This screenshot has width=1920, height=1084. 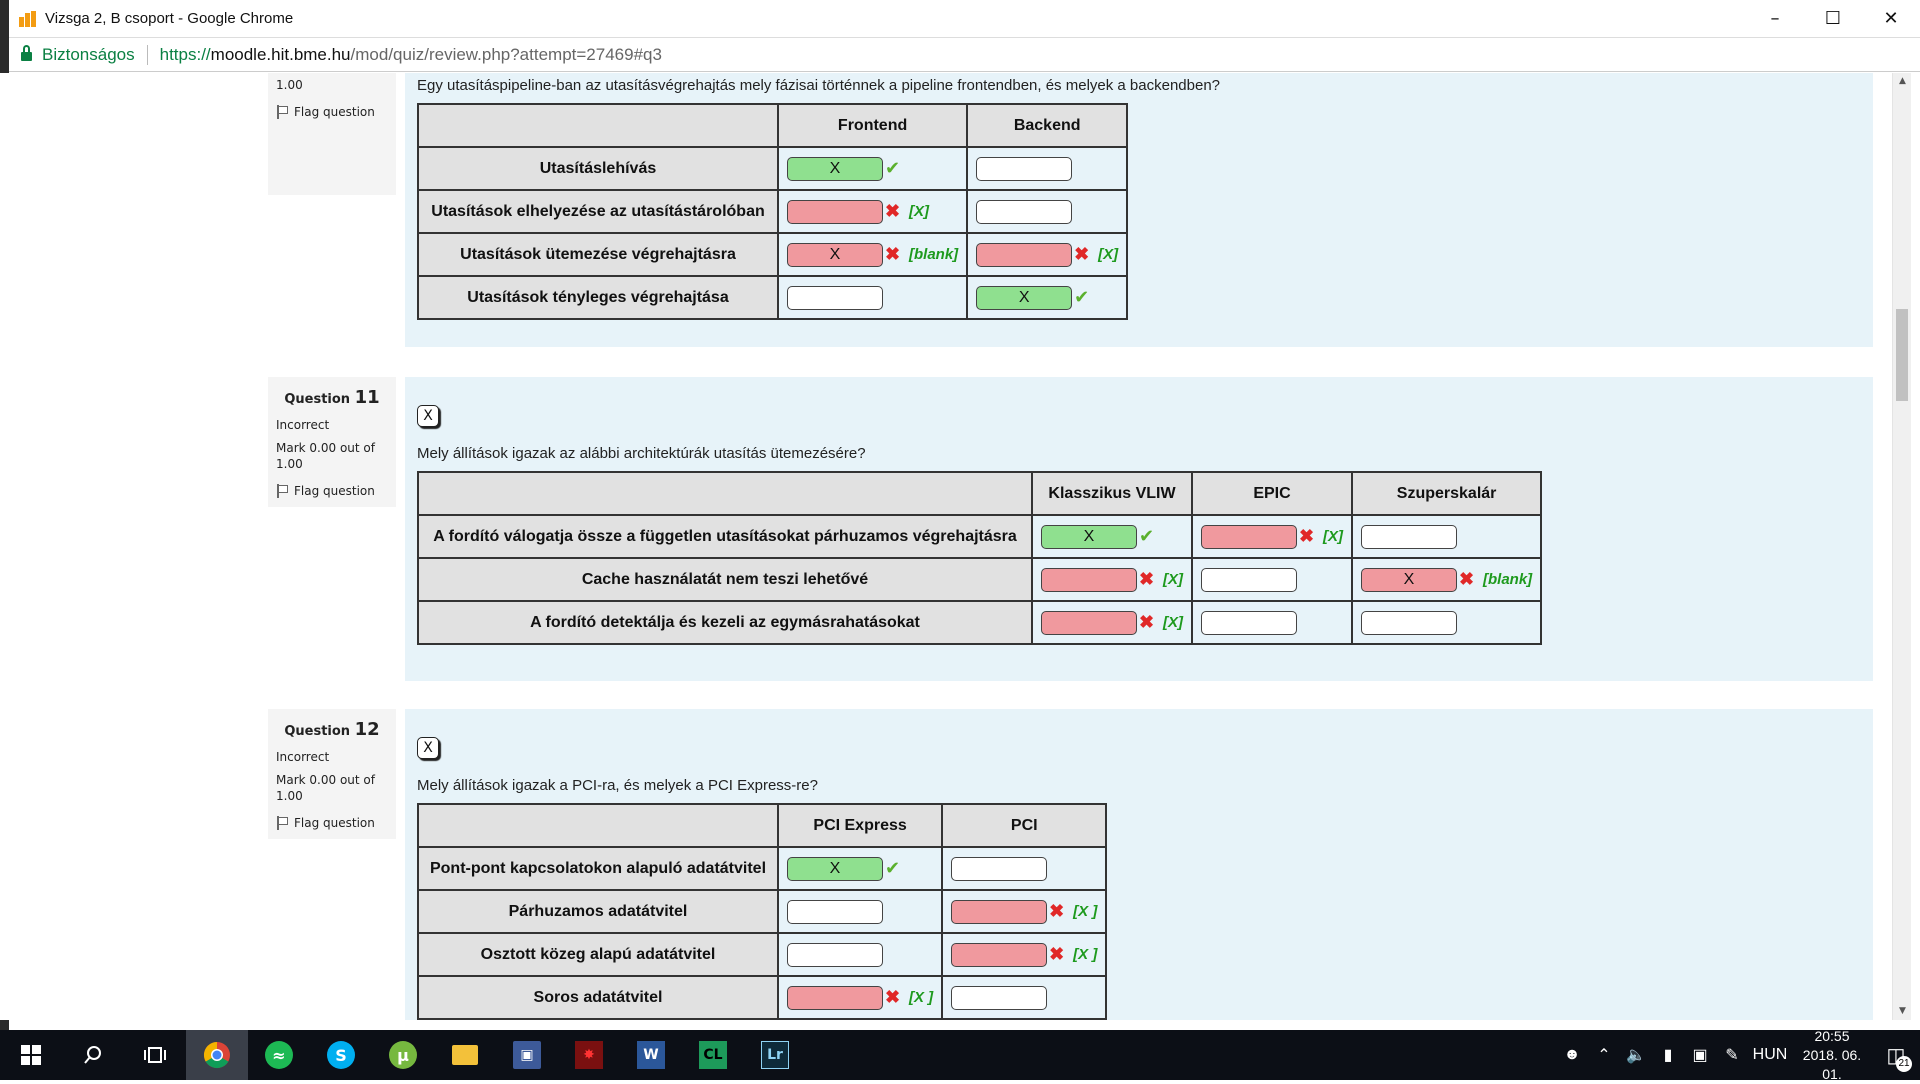 I want to click on correct-answer-hint: [blank], so click(x=934, y=254).